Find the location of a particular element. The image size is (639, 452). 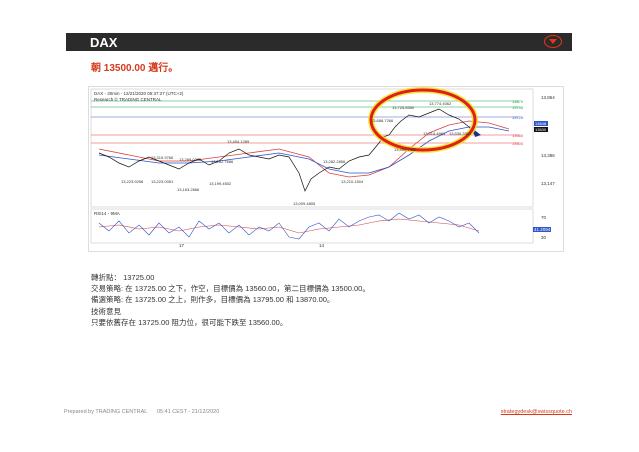

axis-label: 41.2094 is located at coordinates (542, 229).